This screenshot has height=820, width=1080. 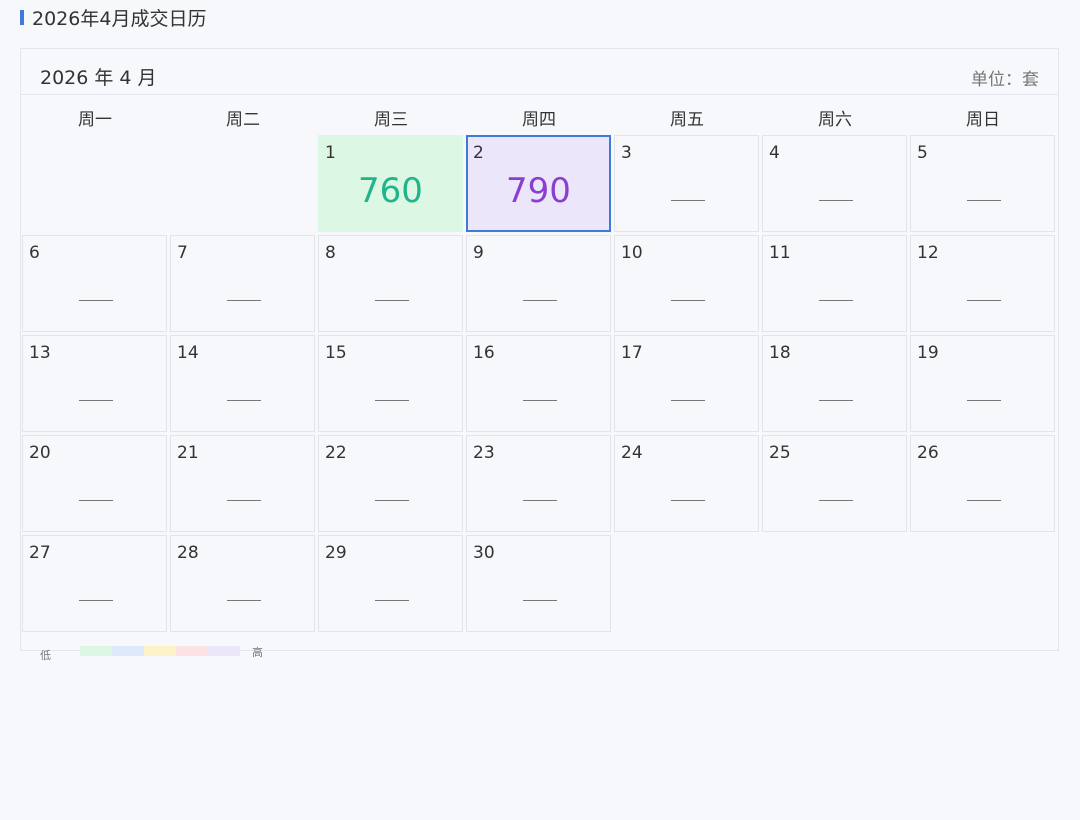 I want to click on calendar-day-cell: 10, so click(x=686, y=283).